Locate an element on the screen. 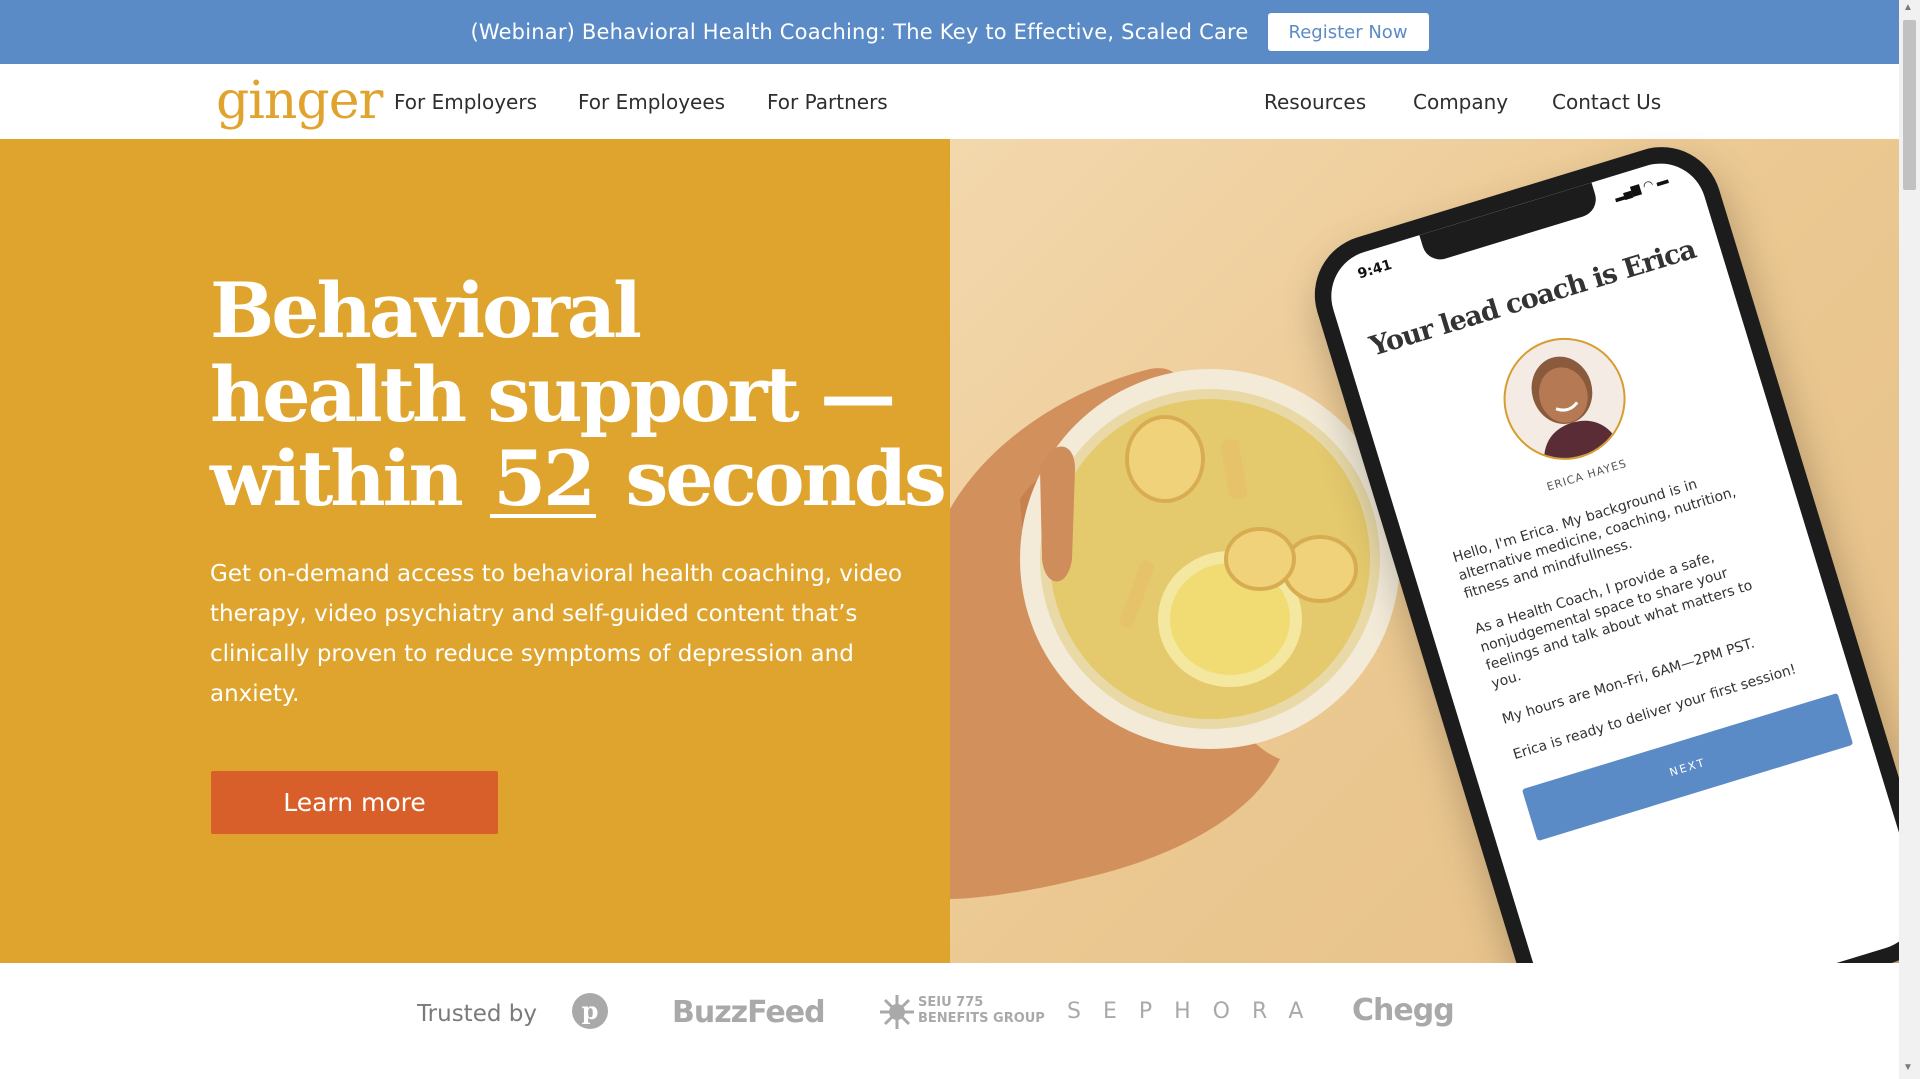 This screenshot has height=1079, width=1920. svg-text: p is located at coordinates (590, 1010).